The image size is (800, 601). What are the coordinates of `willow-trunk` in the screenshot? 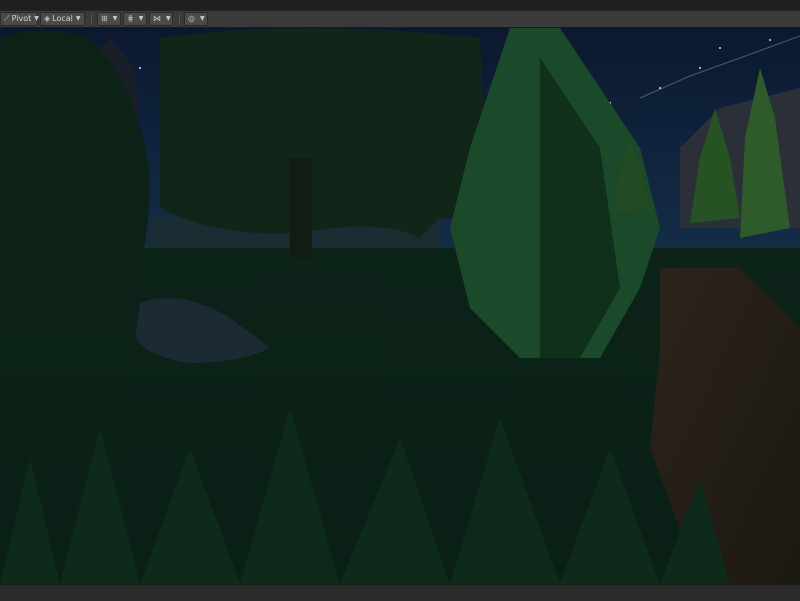 It's located at (301, 208).